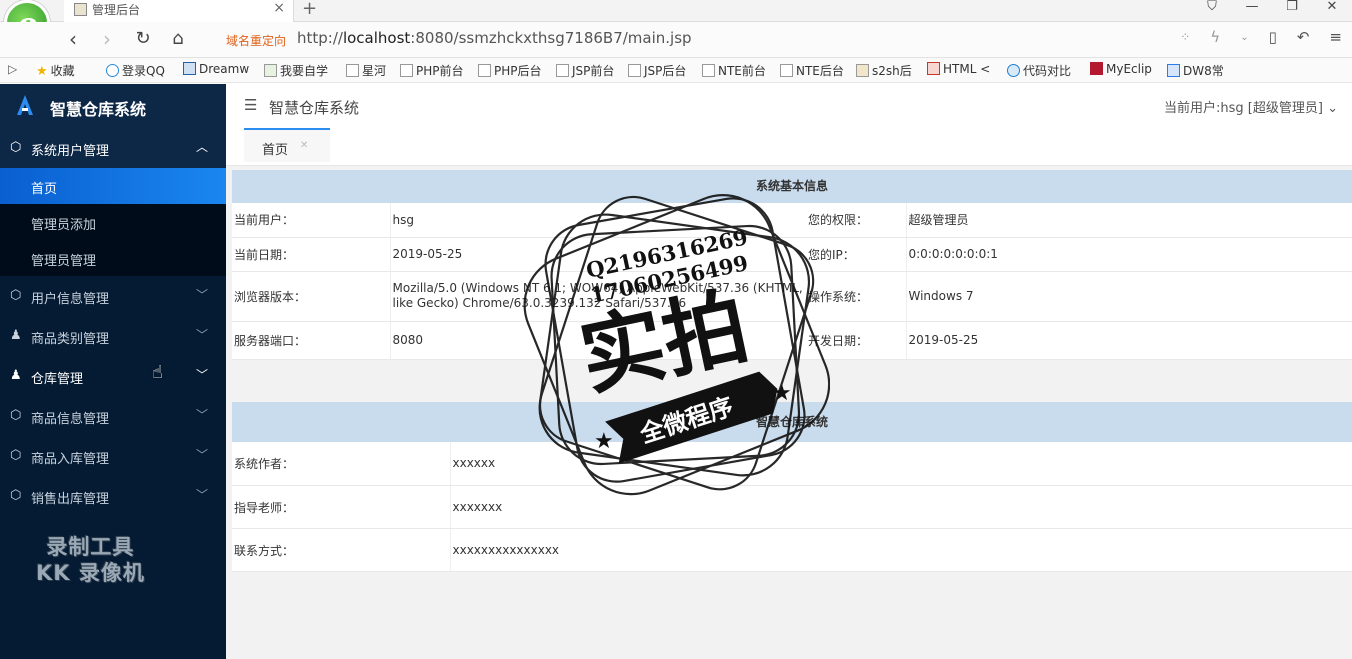  What do you see at coordinates (12, 69) in the screenshot?
I see `sidebar-toggle-icon: ▷` at bounding box center [12, 69].